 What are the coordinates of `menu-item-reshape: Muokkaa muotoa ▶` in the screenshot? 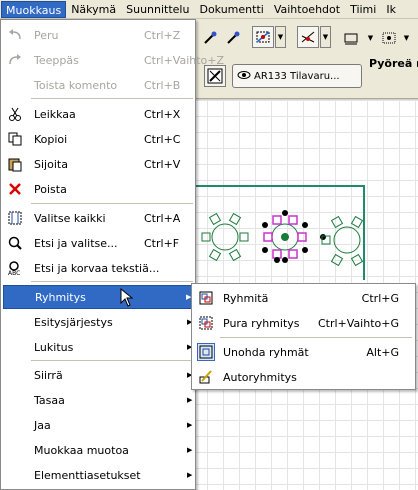 It's located at (98, 450).